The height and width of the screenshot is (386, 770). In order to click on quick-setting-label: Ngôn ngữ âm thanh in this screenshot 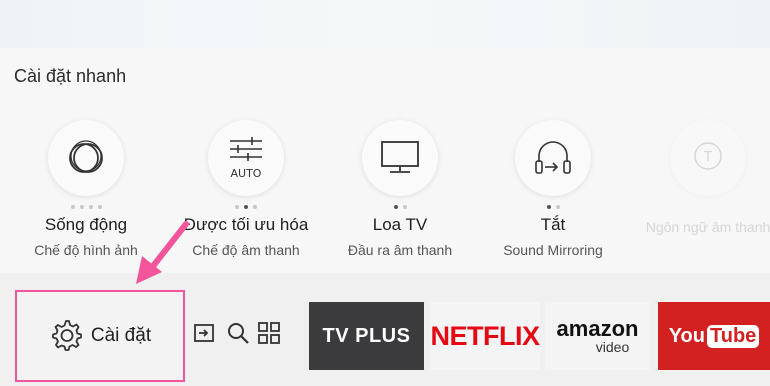, I will do `click(707, 227)`.